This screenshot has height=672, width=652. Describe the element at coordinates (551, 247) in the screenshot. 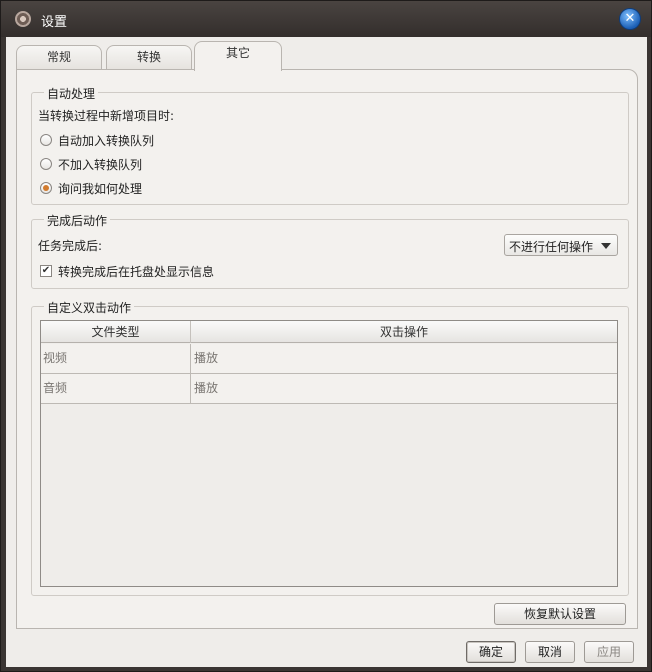

I see `after-complete-select-value: 不进行任何操作` at that location.